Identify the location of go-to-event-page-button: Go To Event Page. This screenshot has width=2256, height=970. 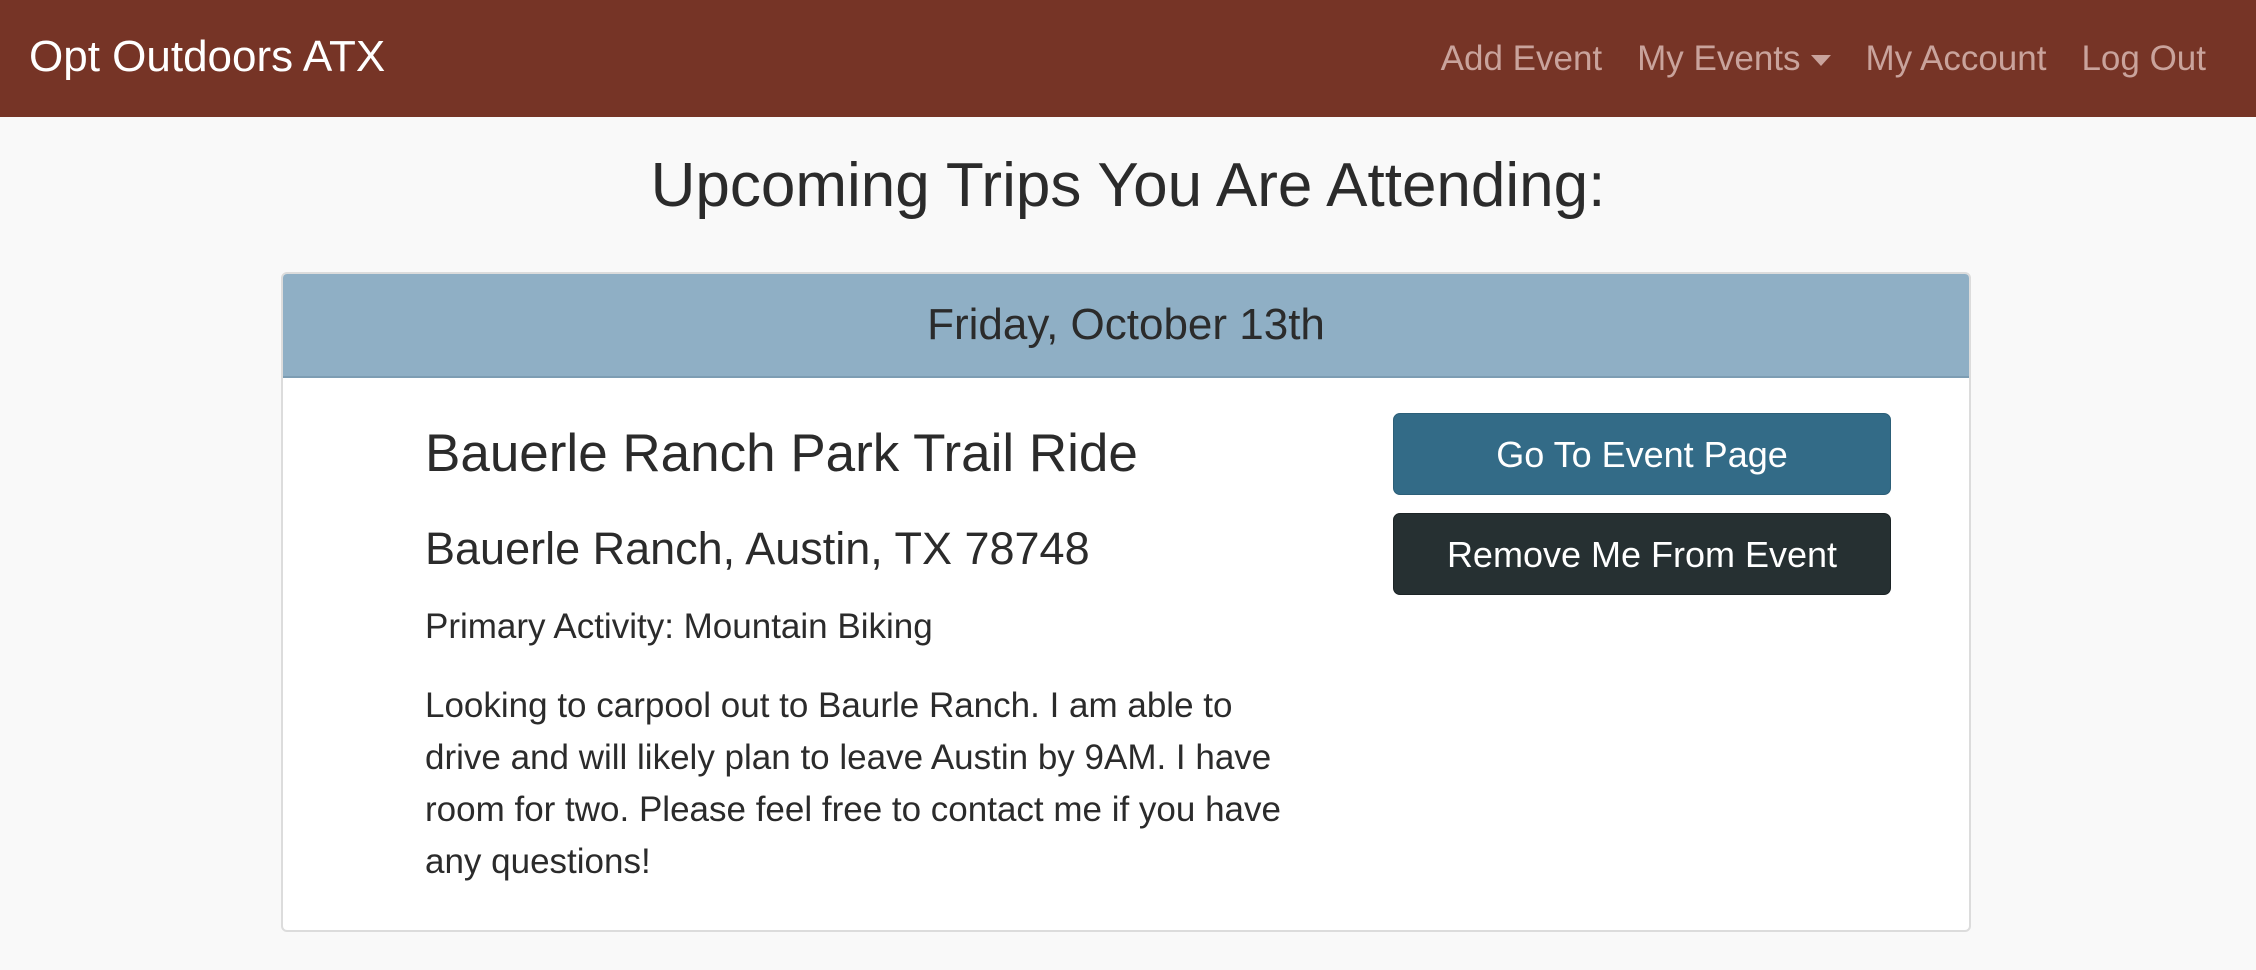
(1642, 454).